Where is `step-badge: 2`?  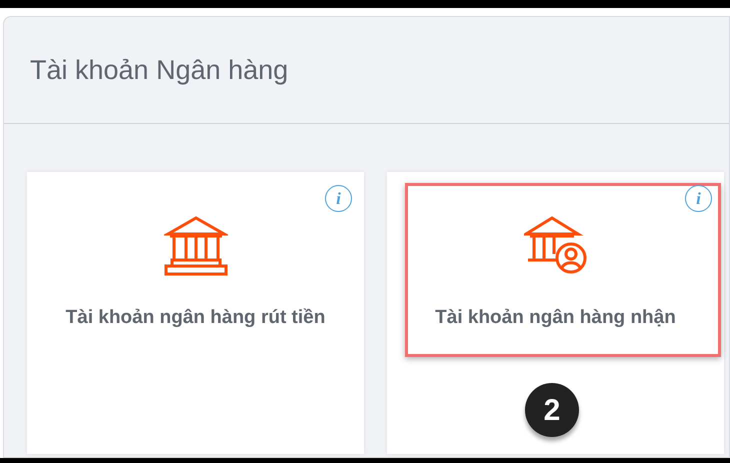
step-badge: 2 is located at coordinates (552, 410).